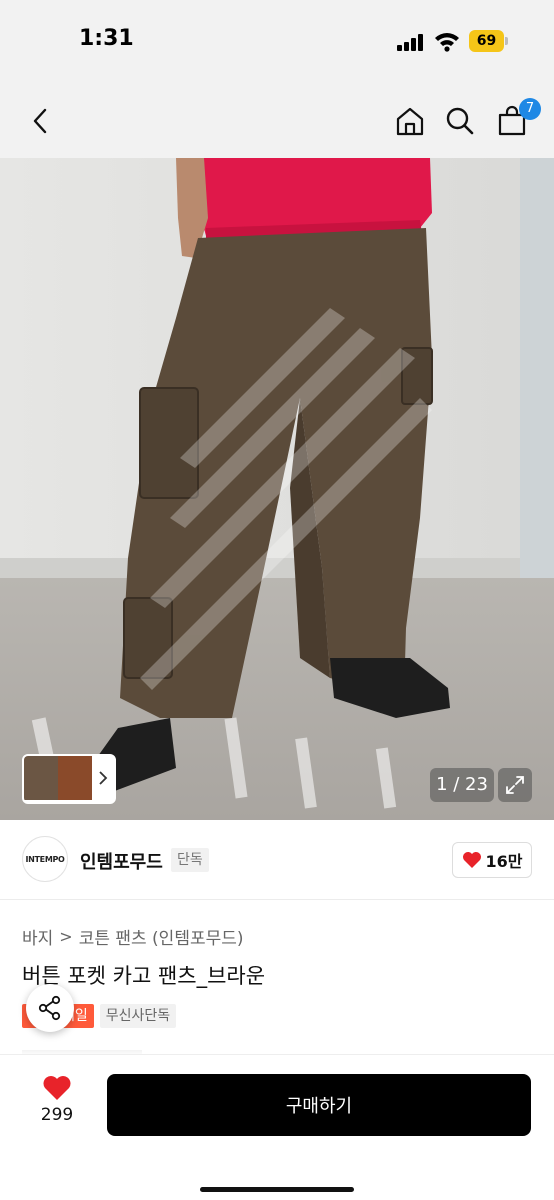 This screenshot has width=554, height=1200. Describe the element at coordinates (486, 41) in the screenshot. I see `battery-level: 69` at that location.